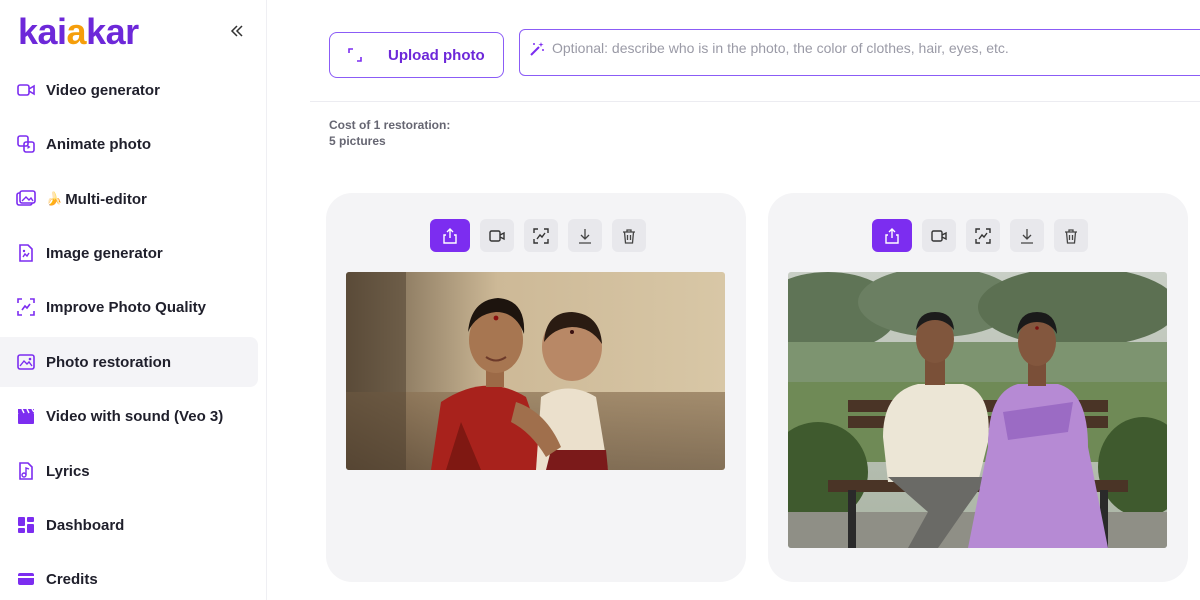  Describe the element at coordinates (129, 525) in the screenshot. I see `sidebar-item-dashboard: Dashboard` at that location.